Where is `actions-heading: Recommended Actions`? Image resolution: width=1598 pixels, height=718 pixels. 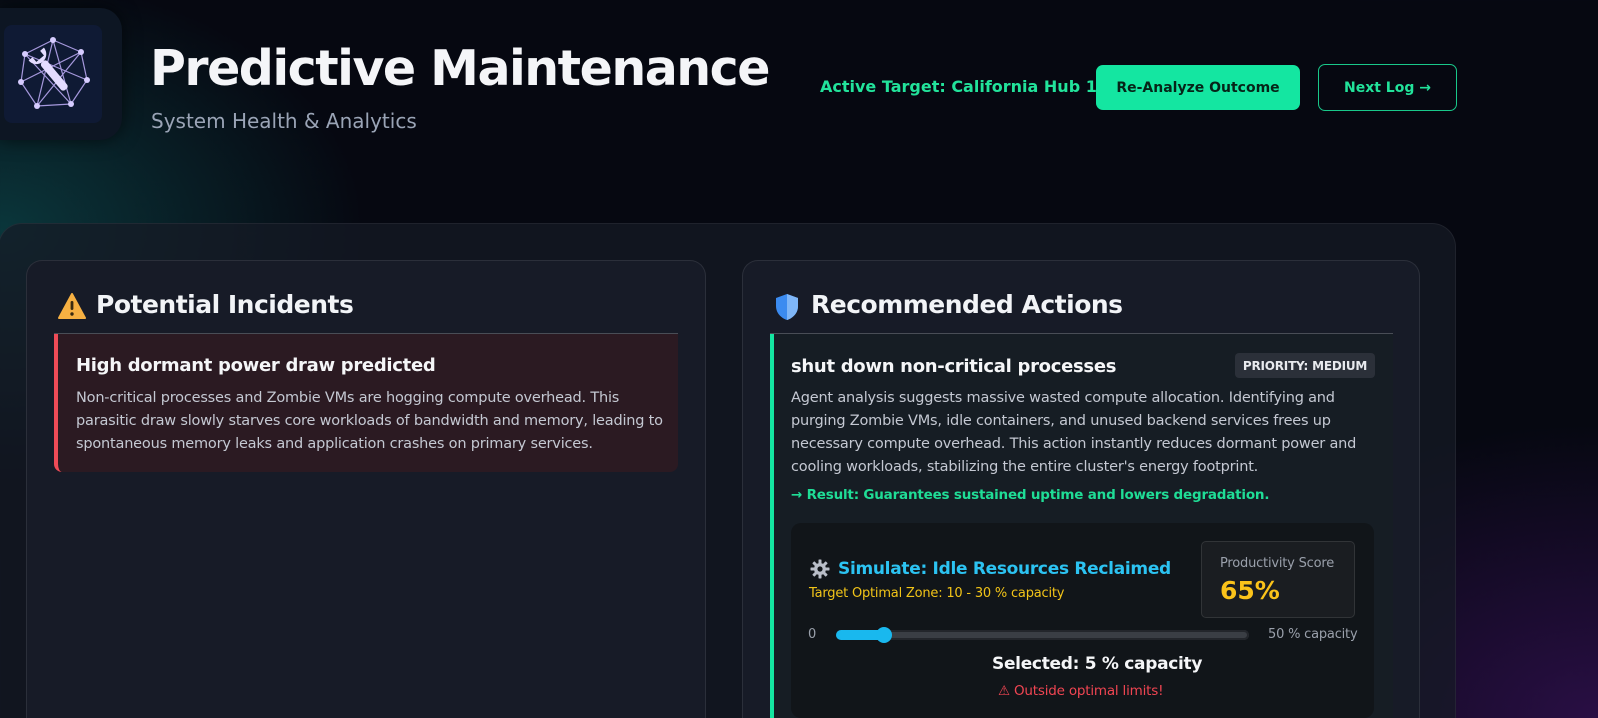
actions-heading: Recommended Actions is located at coordinates (967, 304).